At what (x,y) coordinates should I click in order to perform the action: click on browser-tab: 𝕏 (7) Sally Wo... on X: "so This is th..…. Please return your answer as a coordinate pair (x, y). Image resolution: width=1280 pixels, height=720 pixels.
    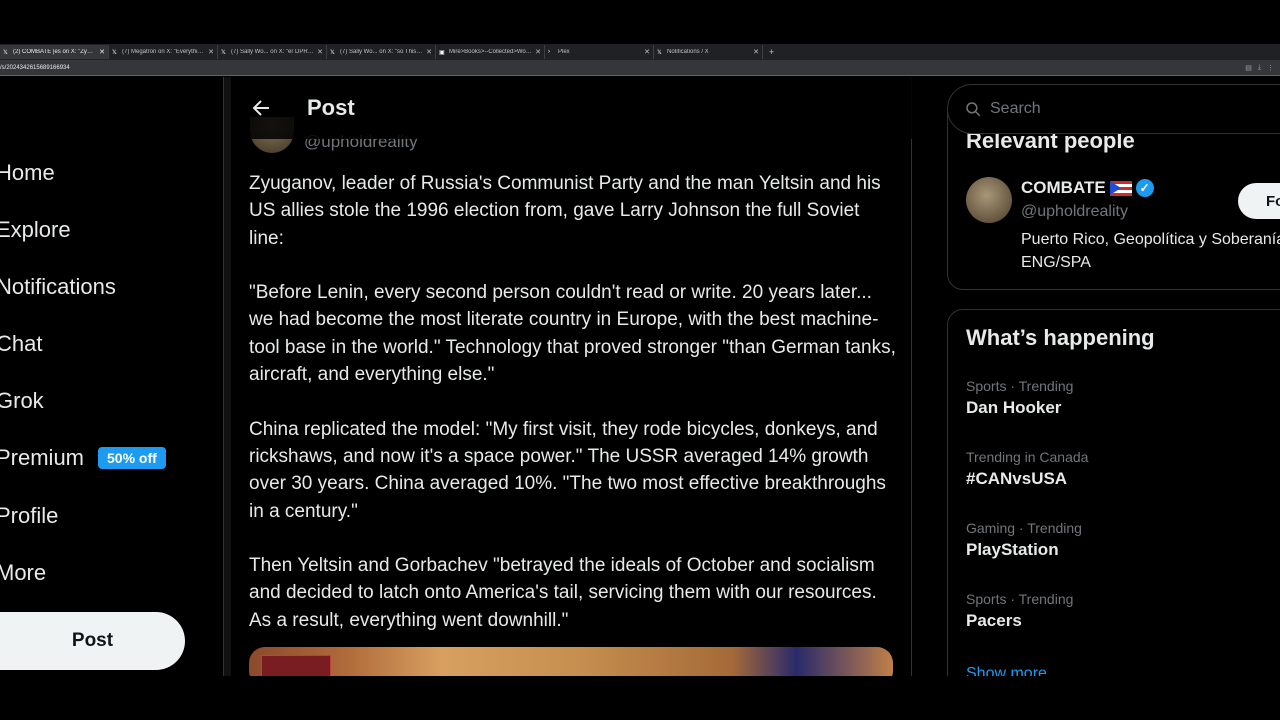
    Looking at the image, I should click on (381, 52).